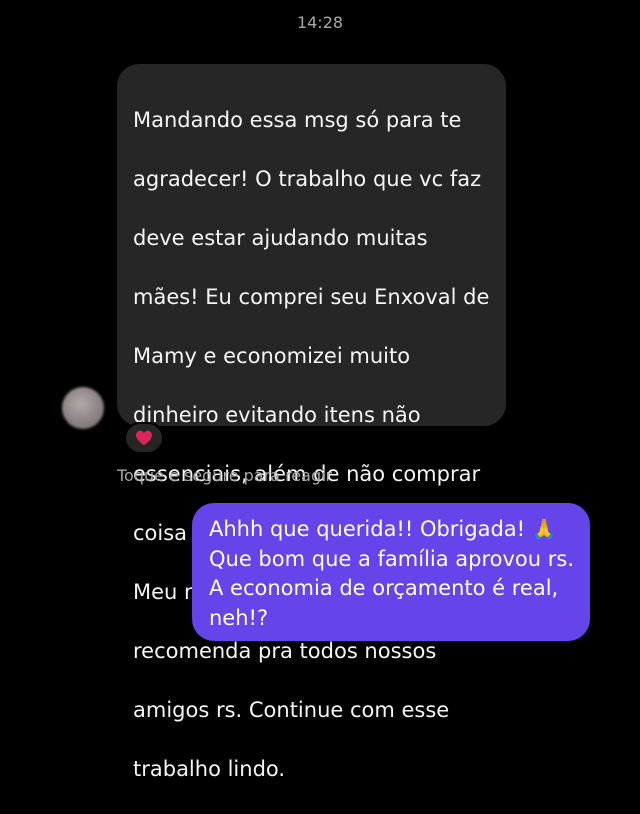 The height and width of the screenshot is (814, 640). I want to click on message-line: deve estar ajudando muitas, so click(280, 237).